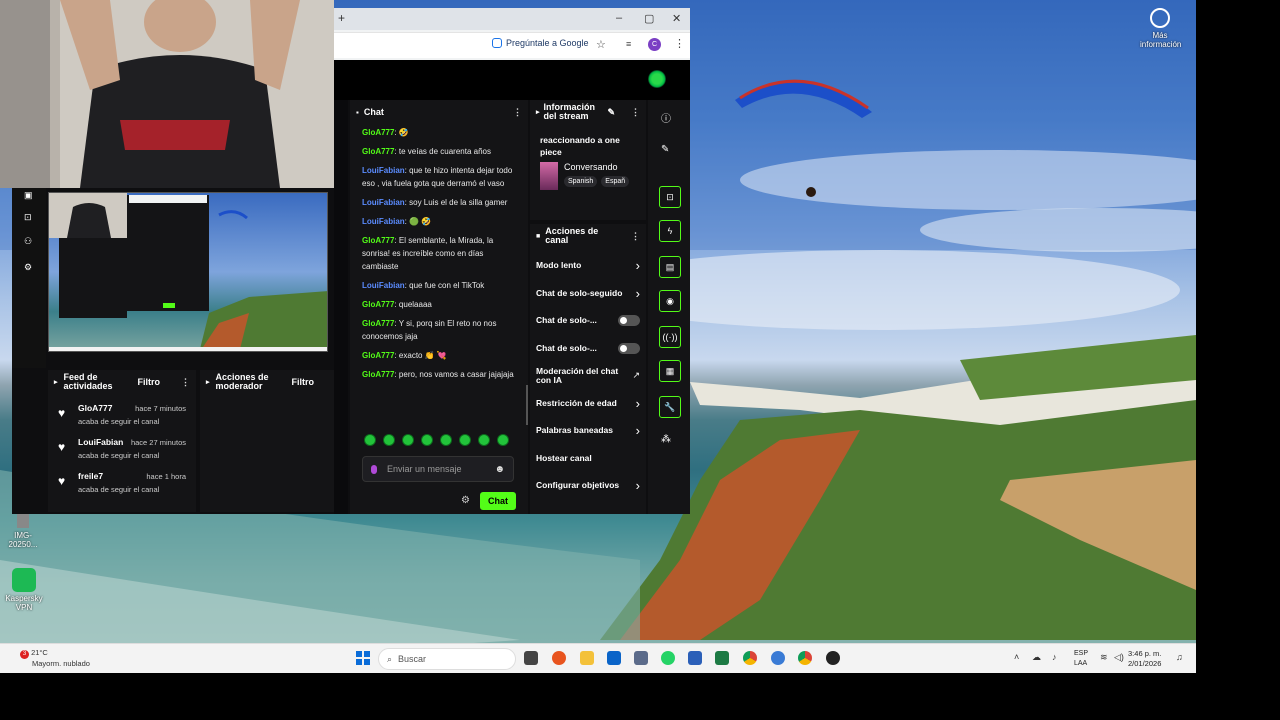 Image resolution: width=1280 pixels, height=720 pixels. What do you see at coordinates (654, 44) in the screenshot?
I see `profile-avatar: C` at bounding box center [654, 44].